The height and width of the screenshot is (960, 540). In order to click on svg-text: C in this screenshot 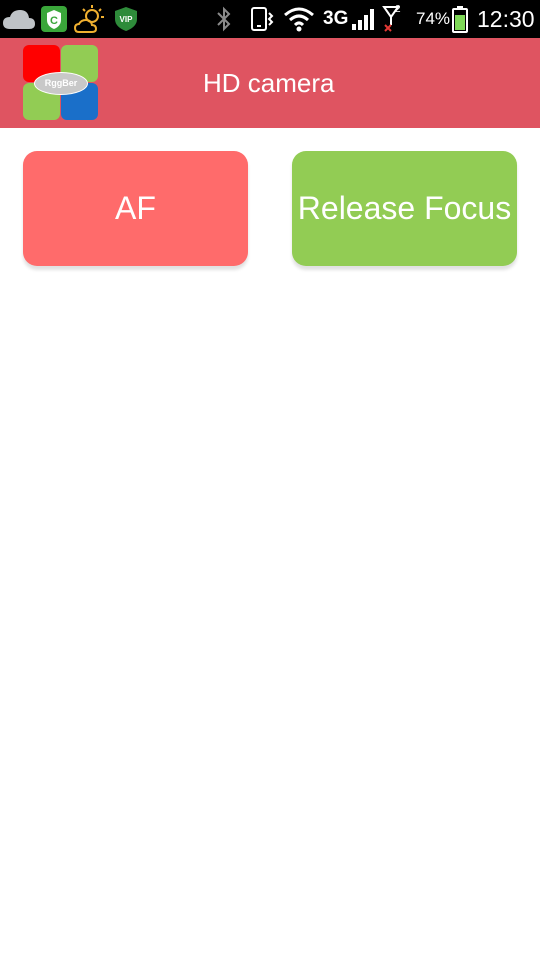, I will do `click(54, 21)`.